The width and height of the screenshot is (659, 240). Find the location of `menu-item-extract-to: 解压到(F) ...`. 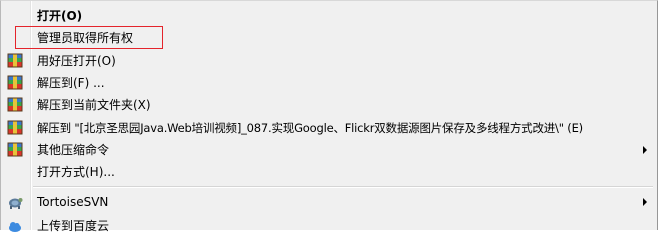

menu-item-extract-to: 解压到(F) ... is located at coordinates (329, 83).